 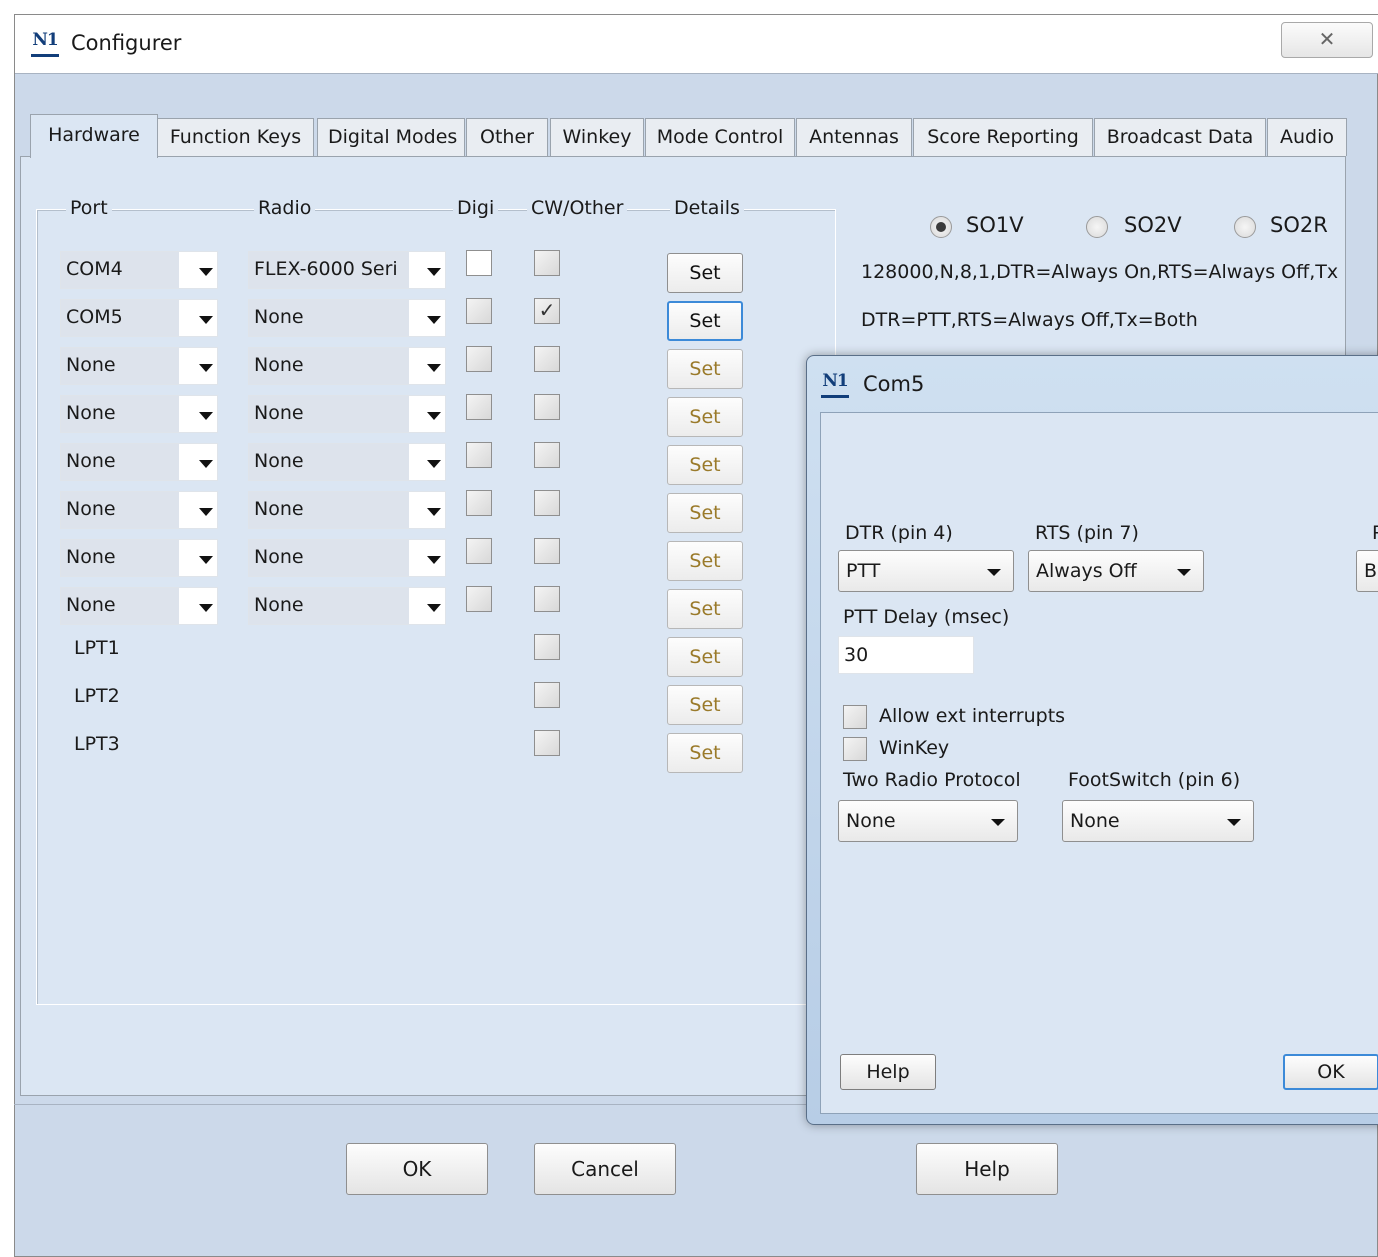 What do you see at coordinates (547, 311) in the screenshot?
I see `cw-other-checkbox: ✓` at bounding box center [547, 311].